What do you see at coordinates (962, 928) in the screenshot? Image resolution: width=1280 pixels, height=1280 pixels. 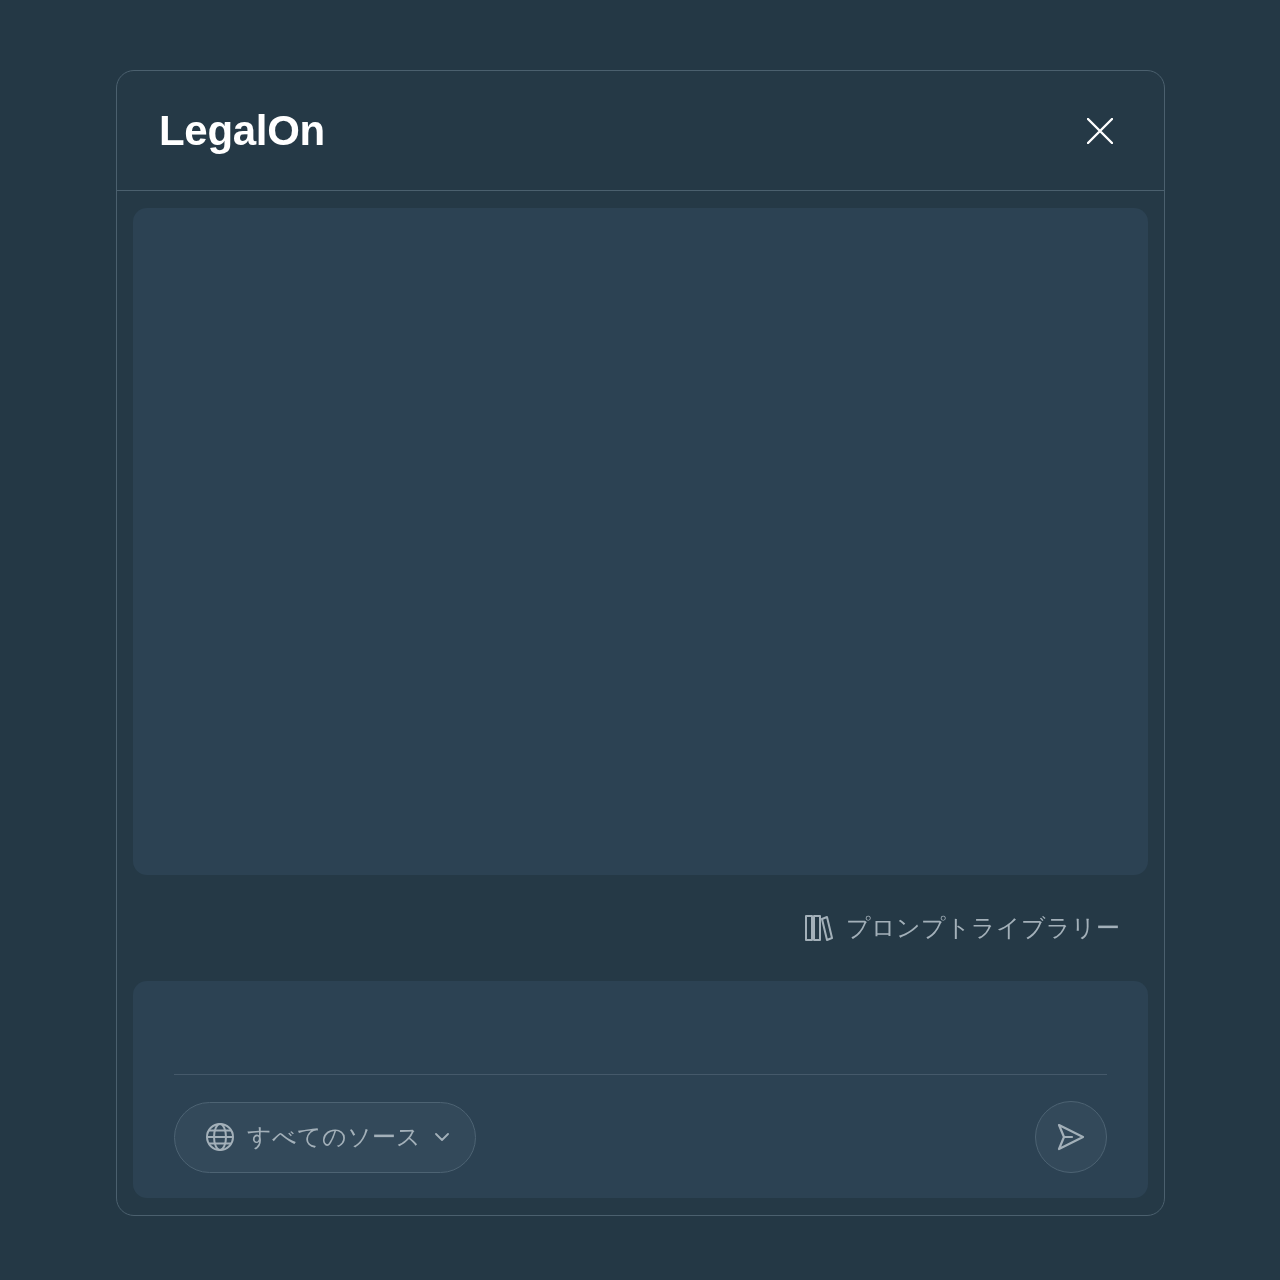 I see `prompt-library-link: プロンプトライブラリー` at bounding box center [962, 928].